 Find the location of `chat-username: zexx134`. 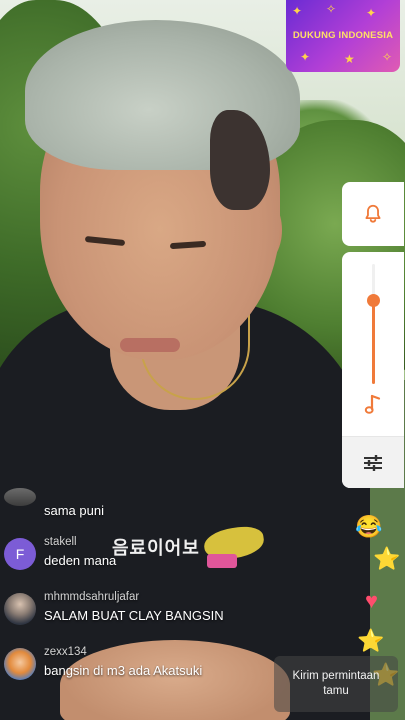

chat-username: zexx134 is located at coordinates (65, 652).